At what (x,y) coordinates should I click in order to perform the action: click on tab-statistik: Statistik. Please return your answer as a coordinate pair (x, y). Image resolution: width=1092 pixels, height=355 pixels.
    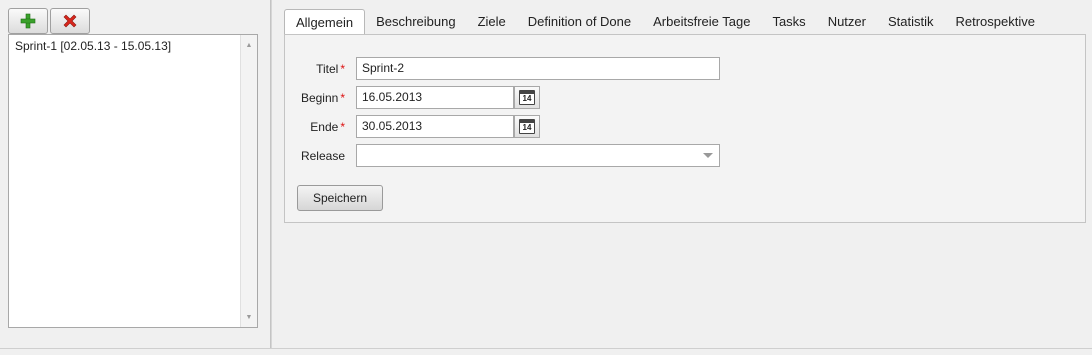
    Looking at the image, I should click on (911, 22).